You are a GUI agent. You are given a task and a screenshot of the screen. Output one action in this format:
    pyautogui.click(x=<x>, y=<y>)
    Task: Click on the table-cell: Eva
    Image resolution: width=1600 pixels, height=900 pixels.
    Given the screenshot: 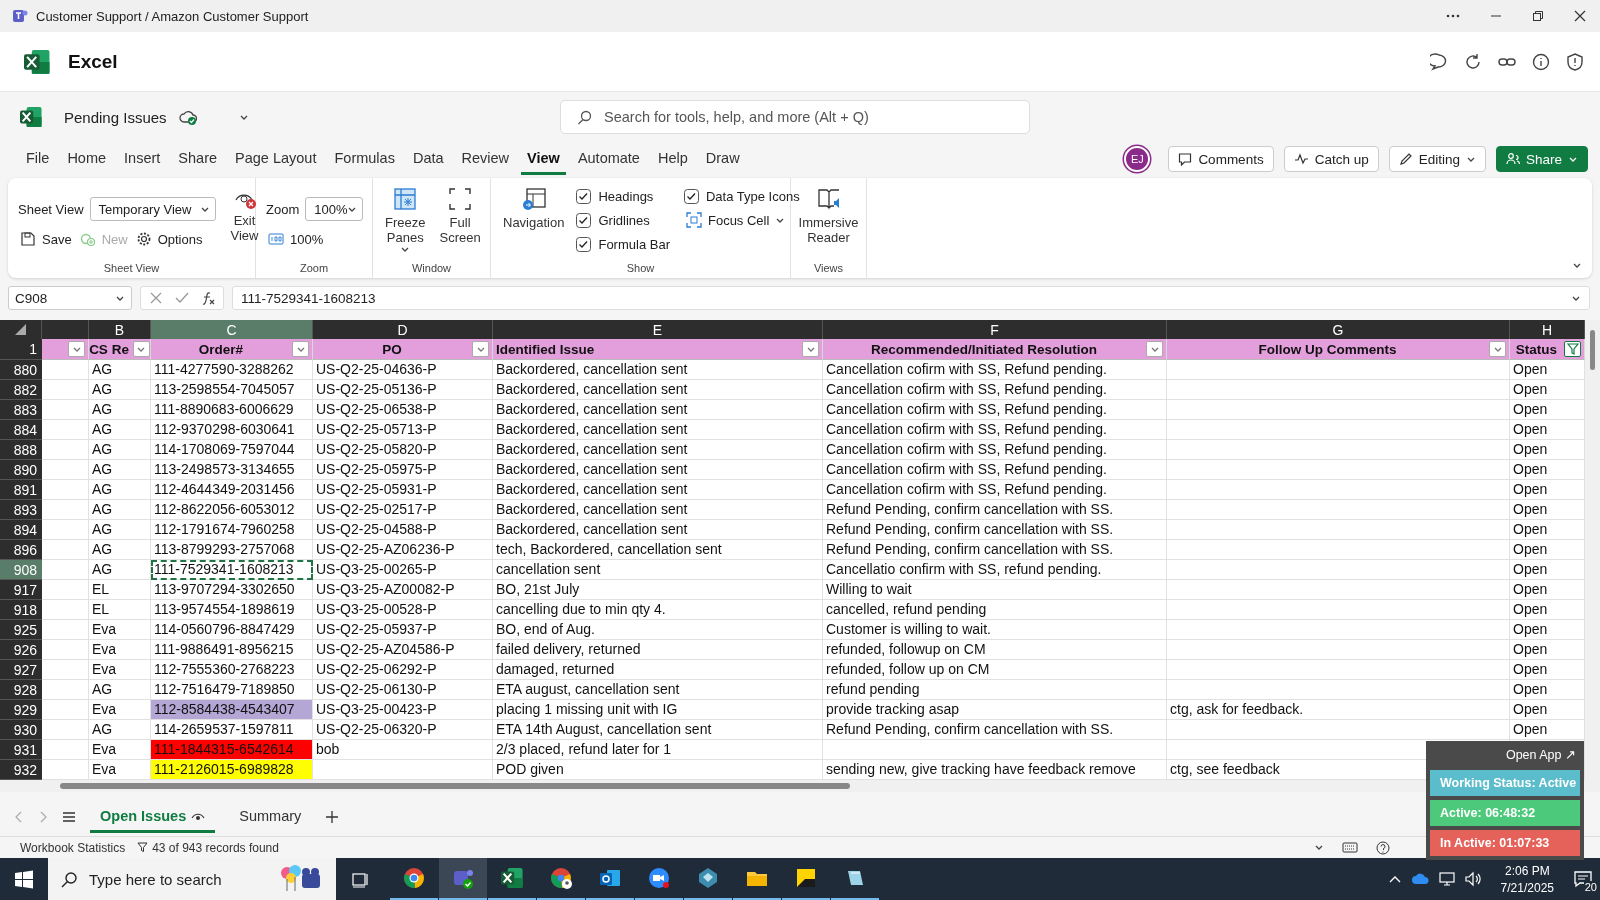 What is the action you would take?
    pyautogui.click(x=120, y=670)
    